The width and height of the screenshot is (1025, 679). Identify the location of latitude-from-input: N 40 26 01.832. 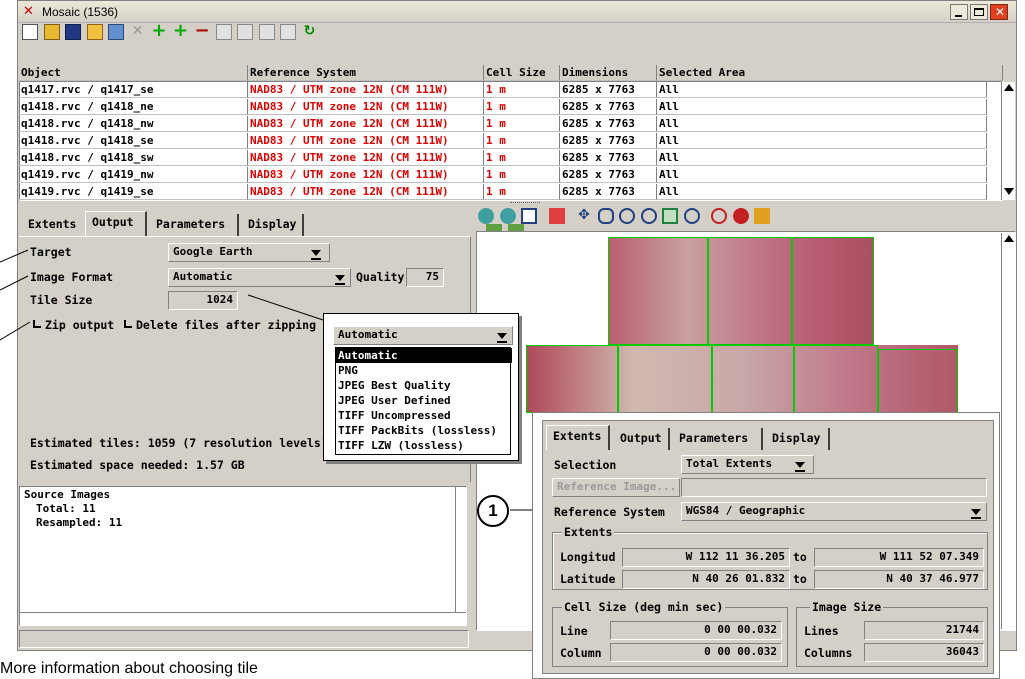
(706, 579).